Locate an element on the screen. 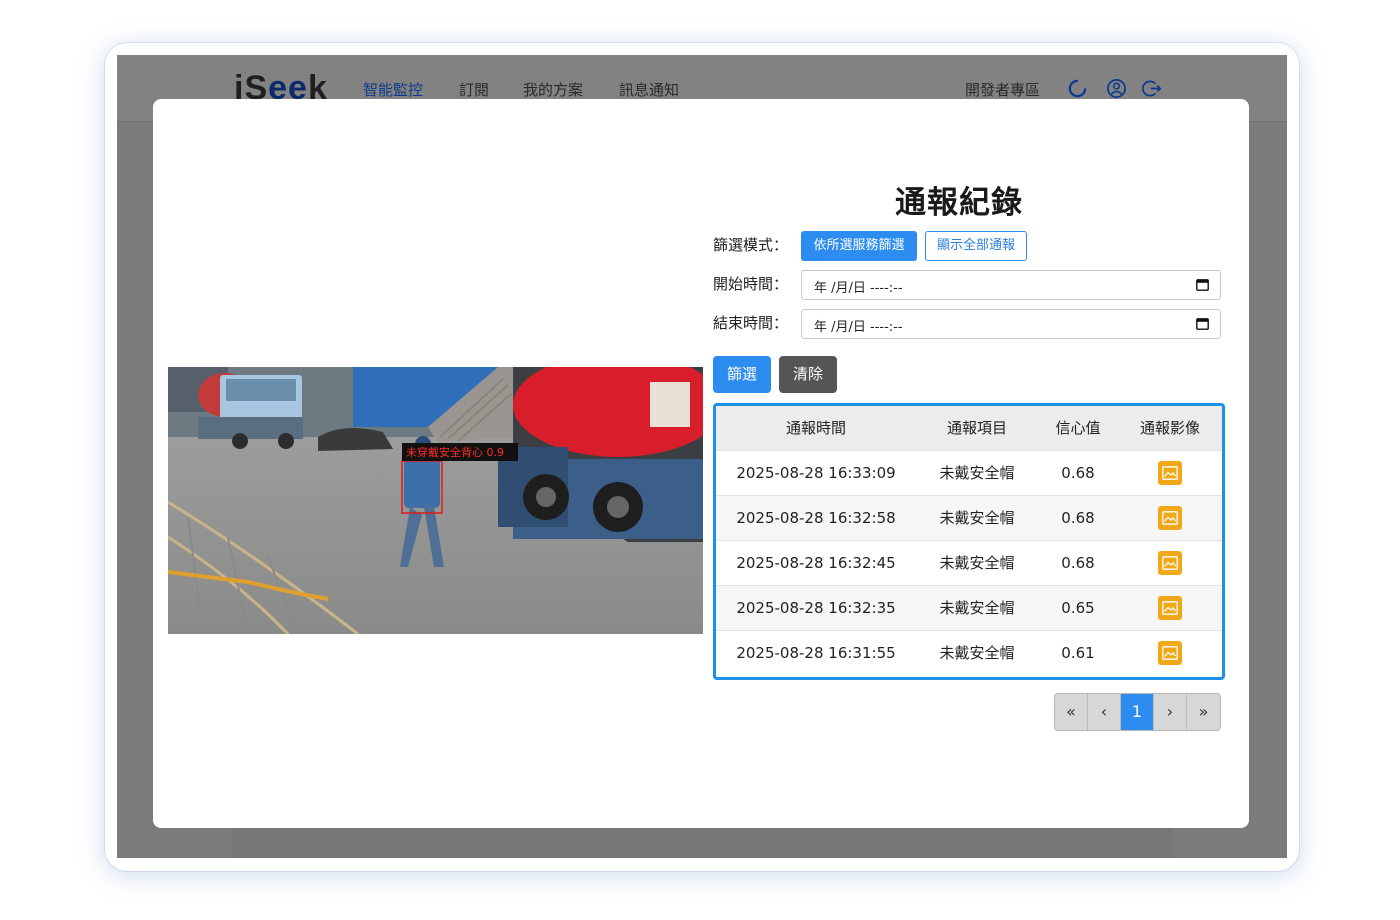 This screenshot has height=920, width=1400. nav-item-smart-monitoring: 智能監控 is located at coordinates (393, 89).